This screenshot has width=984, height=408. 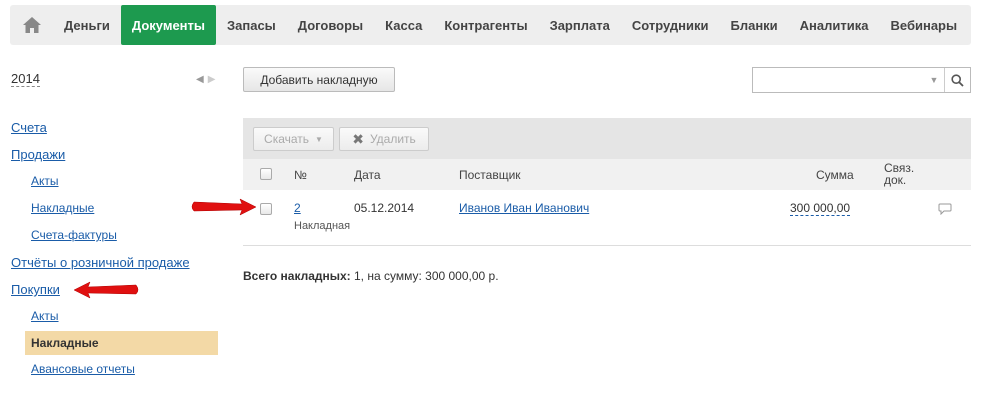 I want to click on nav-documents: Документы, so click(x=168, y=25).